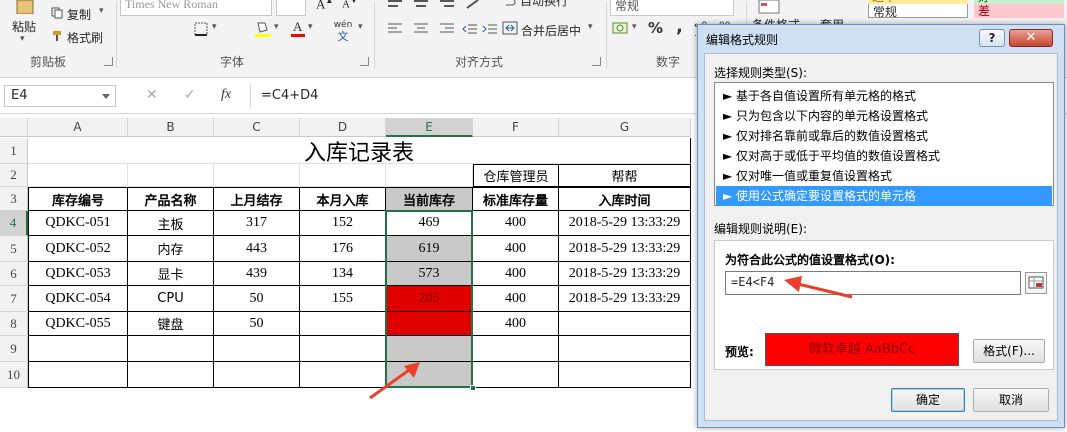  Describe the element at coordinates (884, 136) in the screenshot. I see `rule-type-item: ► 仅对排名靠前或靠后的数值设置格式` at that location.